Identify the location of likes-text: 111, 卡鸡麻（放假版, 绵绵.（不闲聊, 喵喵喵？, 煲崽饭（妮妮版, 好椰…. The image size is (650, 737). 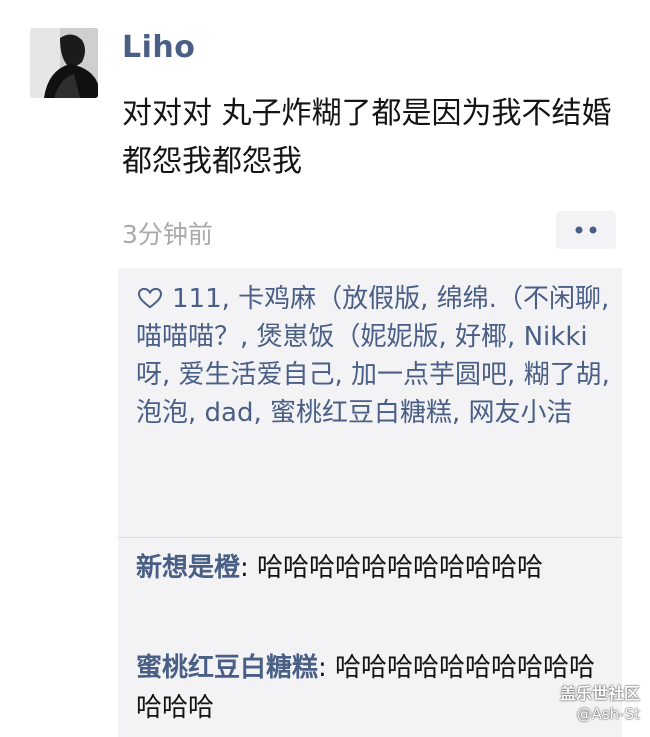
(373, 356).